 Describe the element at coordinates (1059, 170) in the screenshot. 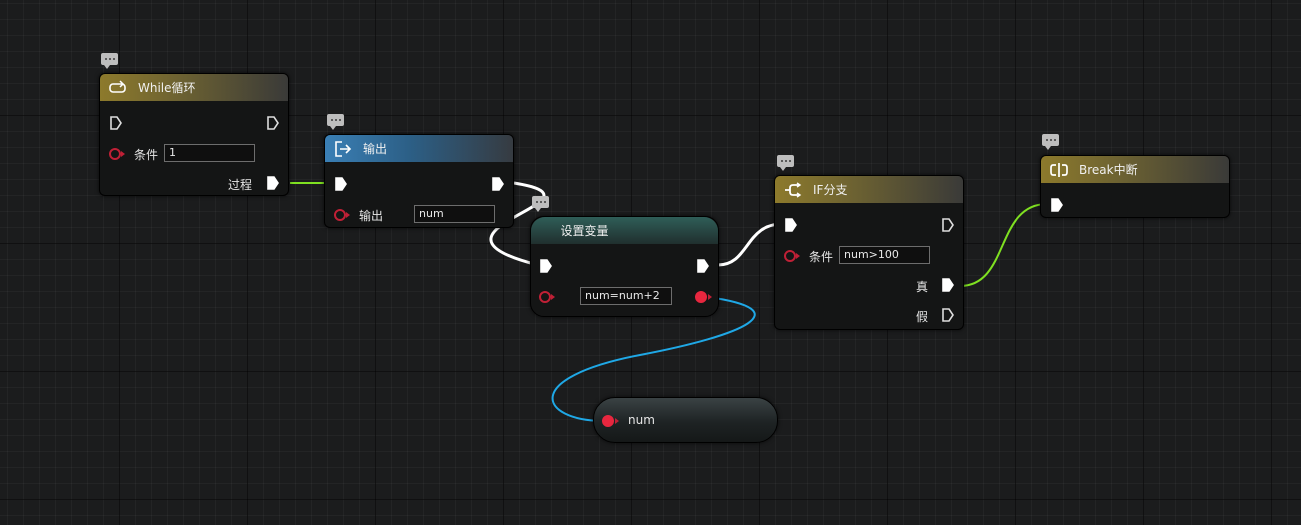

I see `break-icon` at that location.